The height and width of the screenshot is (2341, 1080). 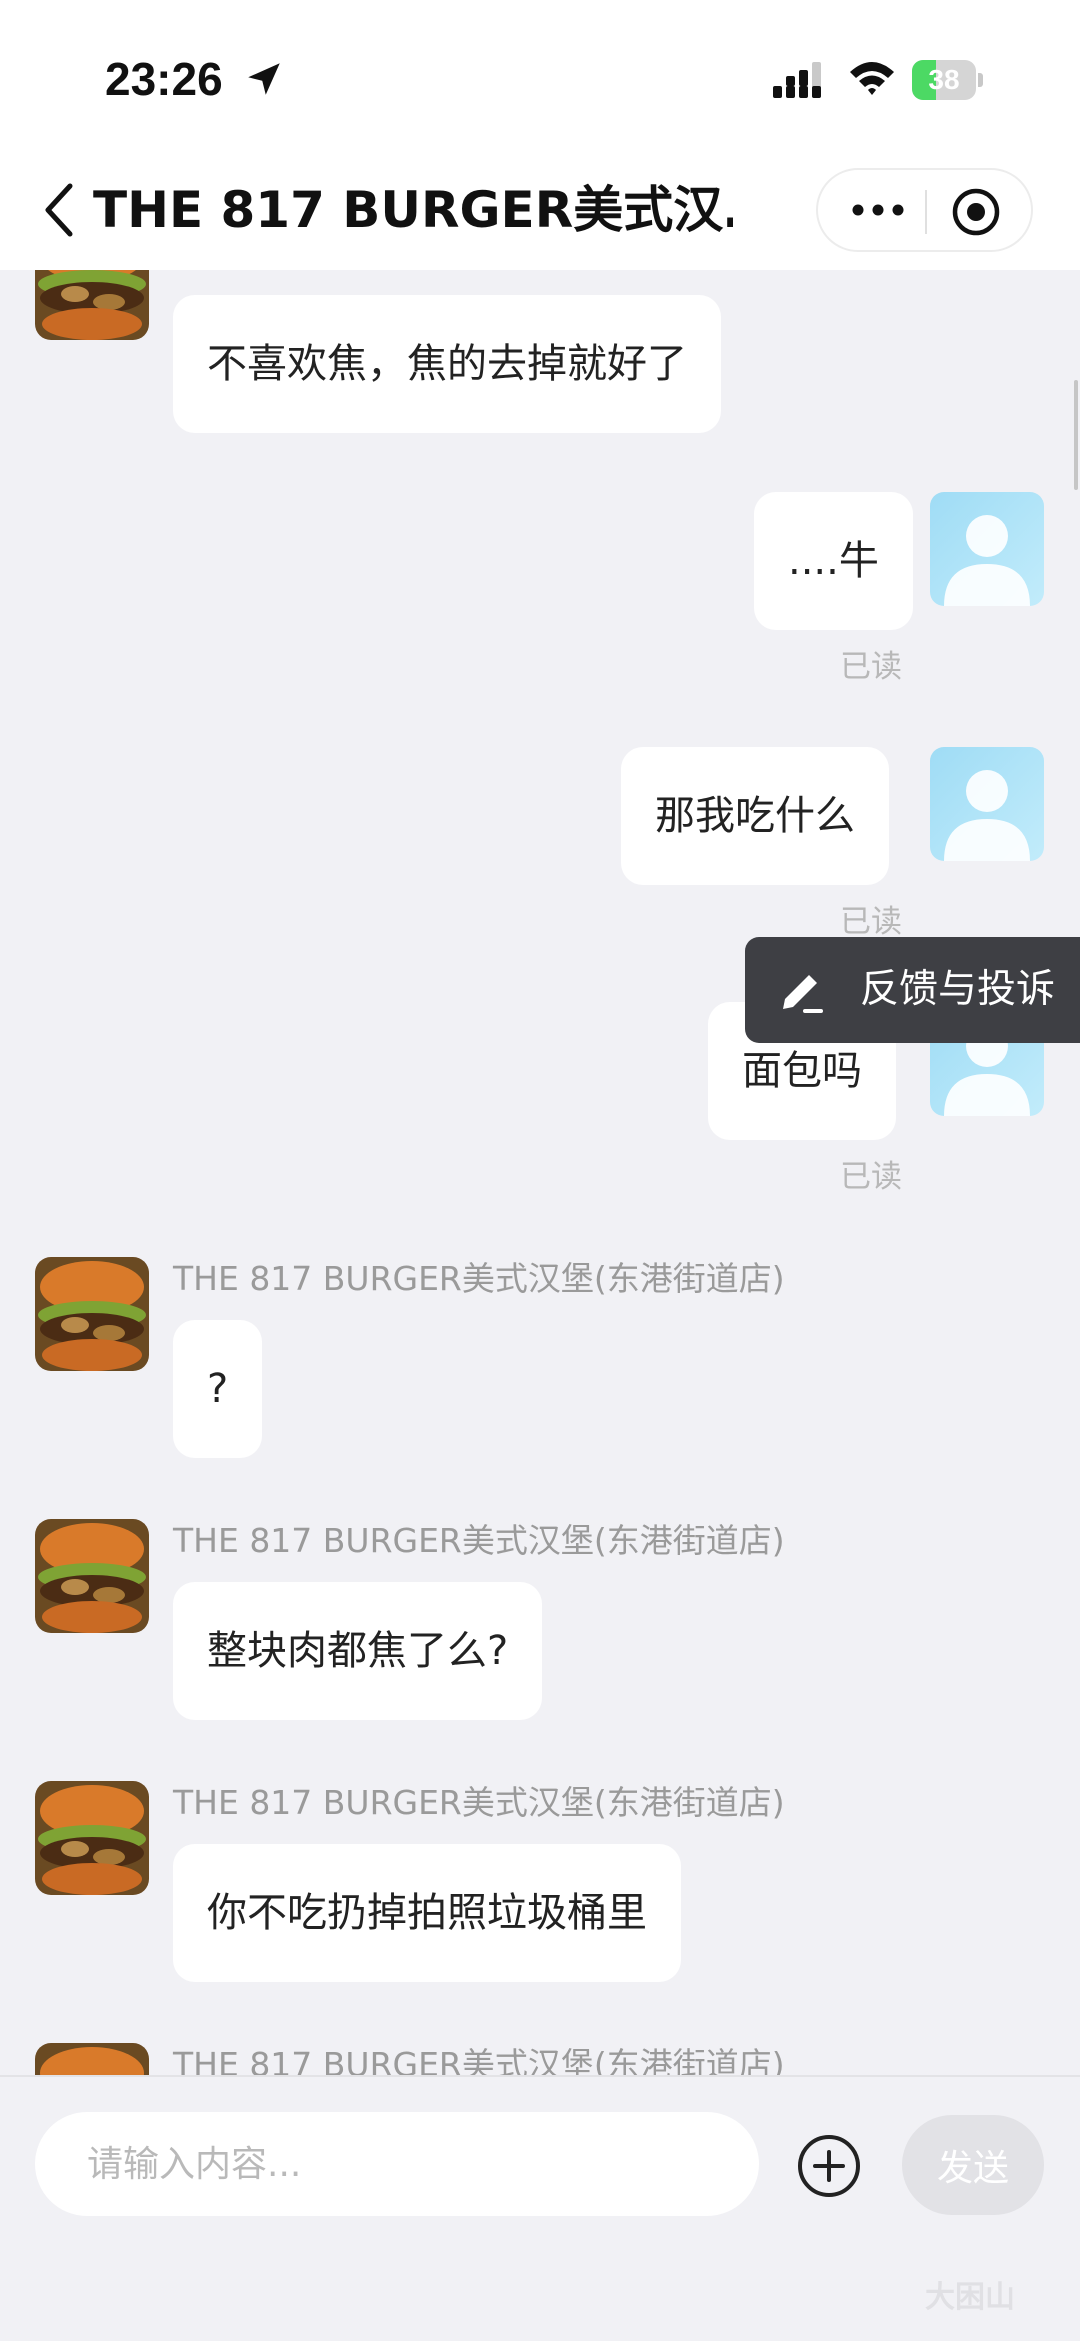 I want to click on message-input-bar: 发送, so click(x=540, y=2208).